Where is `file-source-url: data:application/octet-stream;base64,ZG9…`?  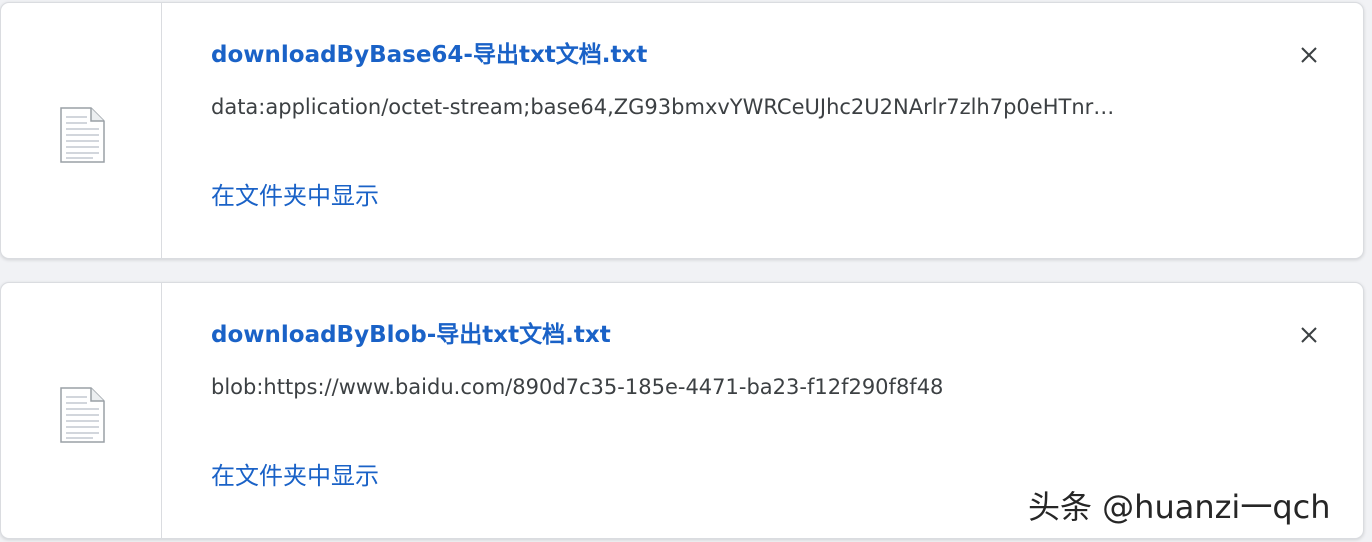
file-source-url: data:application/octet-stream;base64,ZG9… is located at coordinates (663, 107).